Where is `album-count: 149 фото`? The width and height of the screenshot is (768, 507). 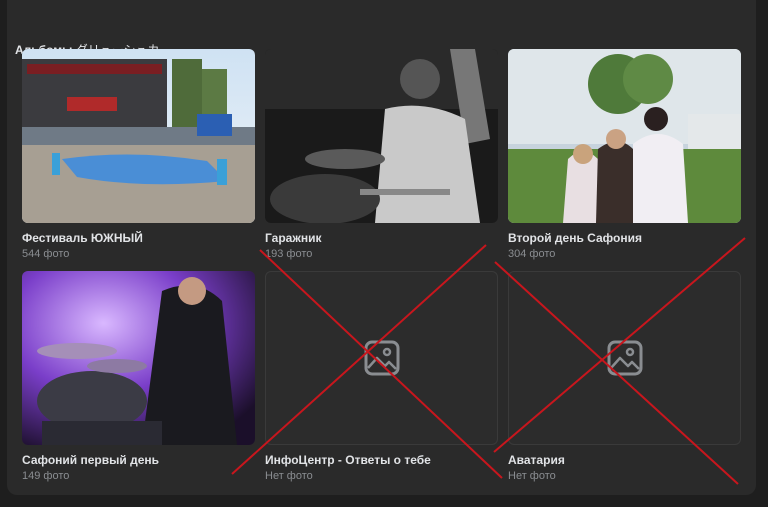
album-count: 149 фото is located at coordinates (46, 476).